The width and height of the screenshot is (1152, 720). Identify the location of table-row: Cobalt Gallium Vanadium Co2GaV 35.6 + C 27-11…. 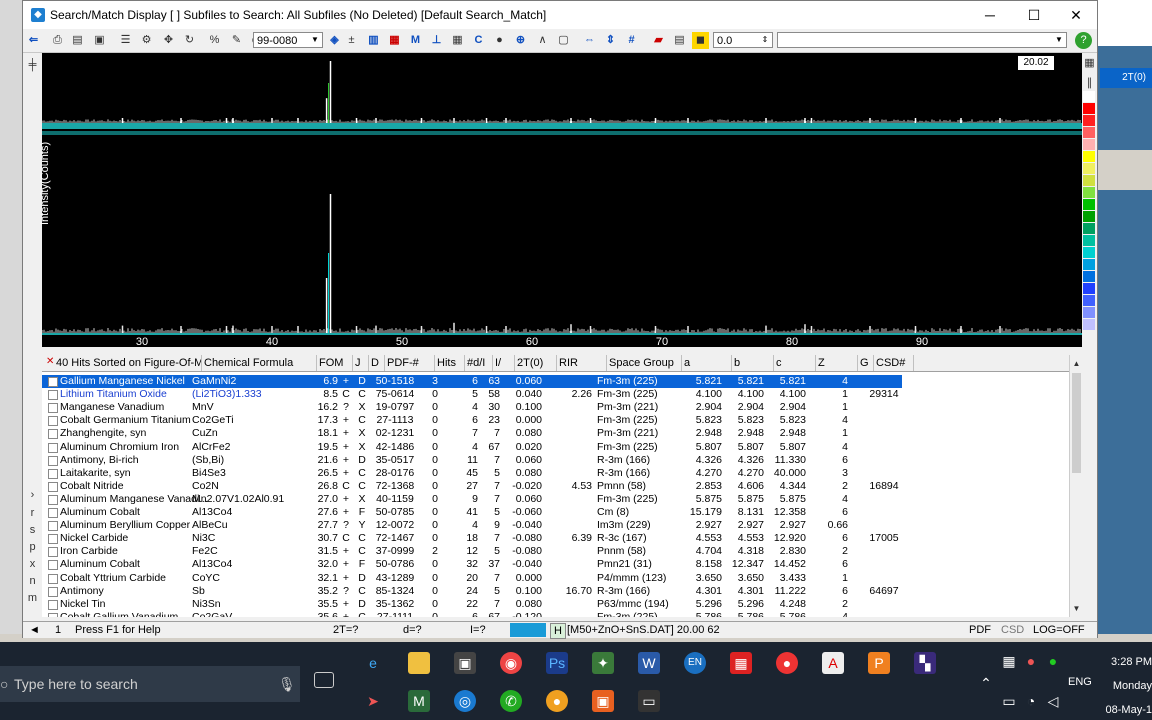
(472, 614).